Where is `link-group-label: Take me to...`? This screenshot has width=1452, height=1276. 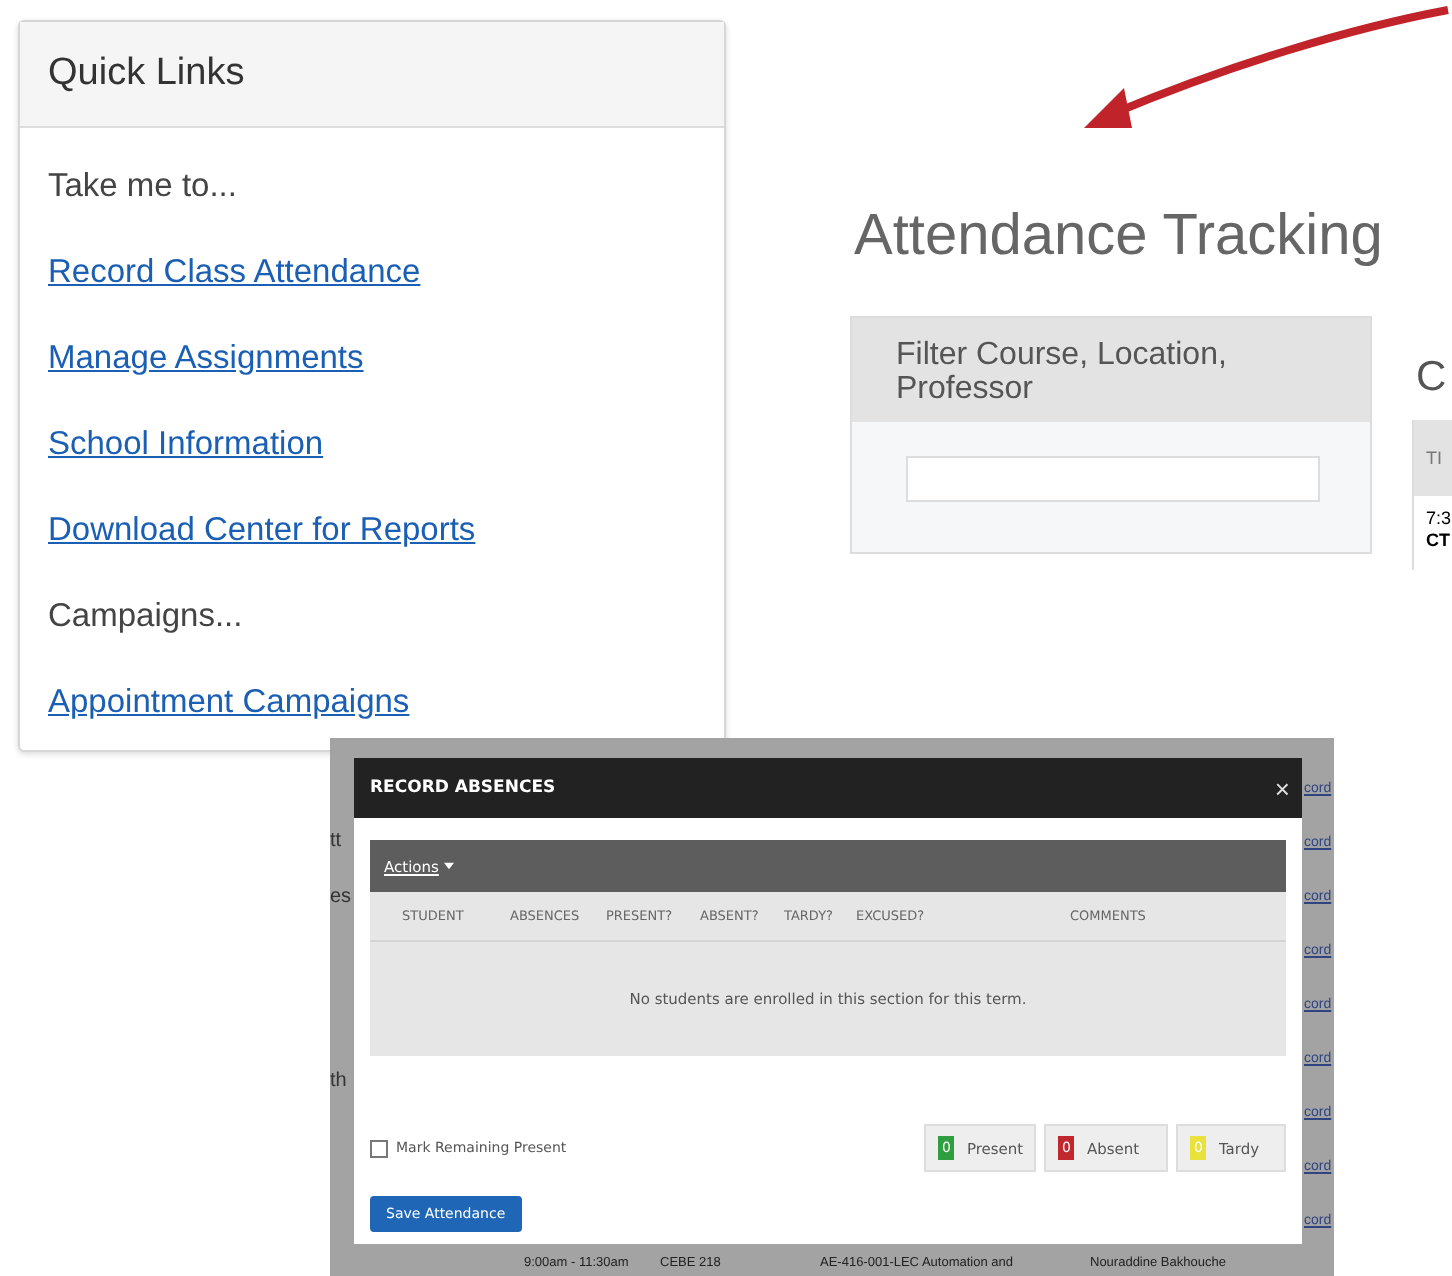
link-group-label: Take me to... is located at coordinates (142, 187).